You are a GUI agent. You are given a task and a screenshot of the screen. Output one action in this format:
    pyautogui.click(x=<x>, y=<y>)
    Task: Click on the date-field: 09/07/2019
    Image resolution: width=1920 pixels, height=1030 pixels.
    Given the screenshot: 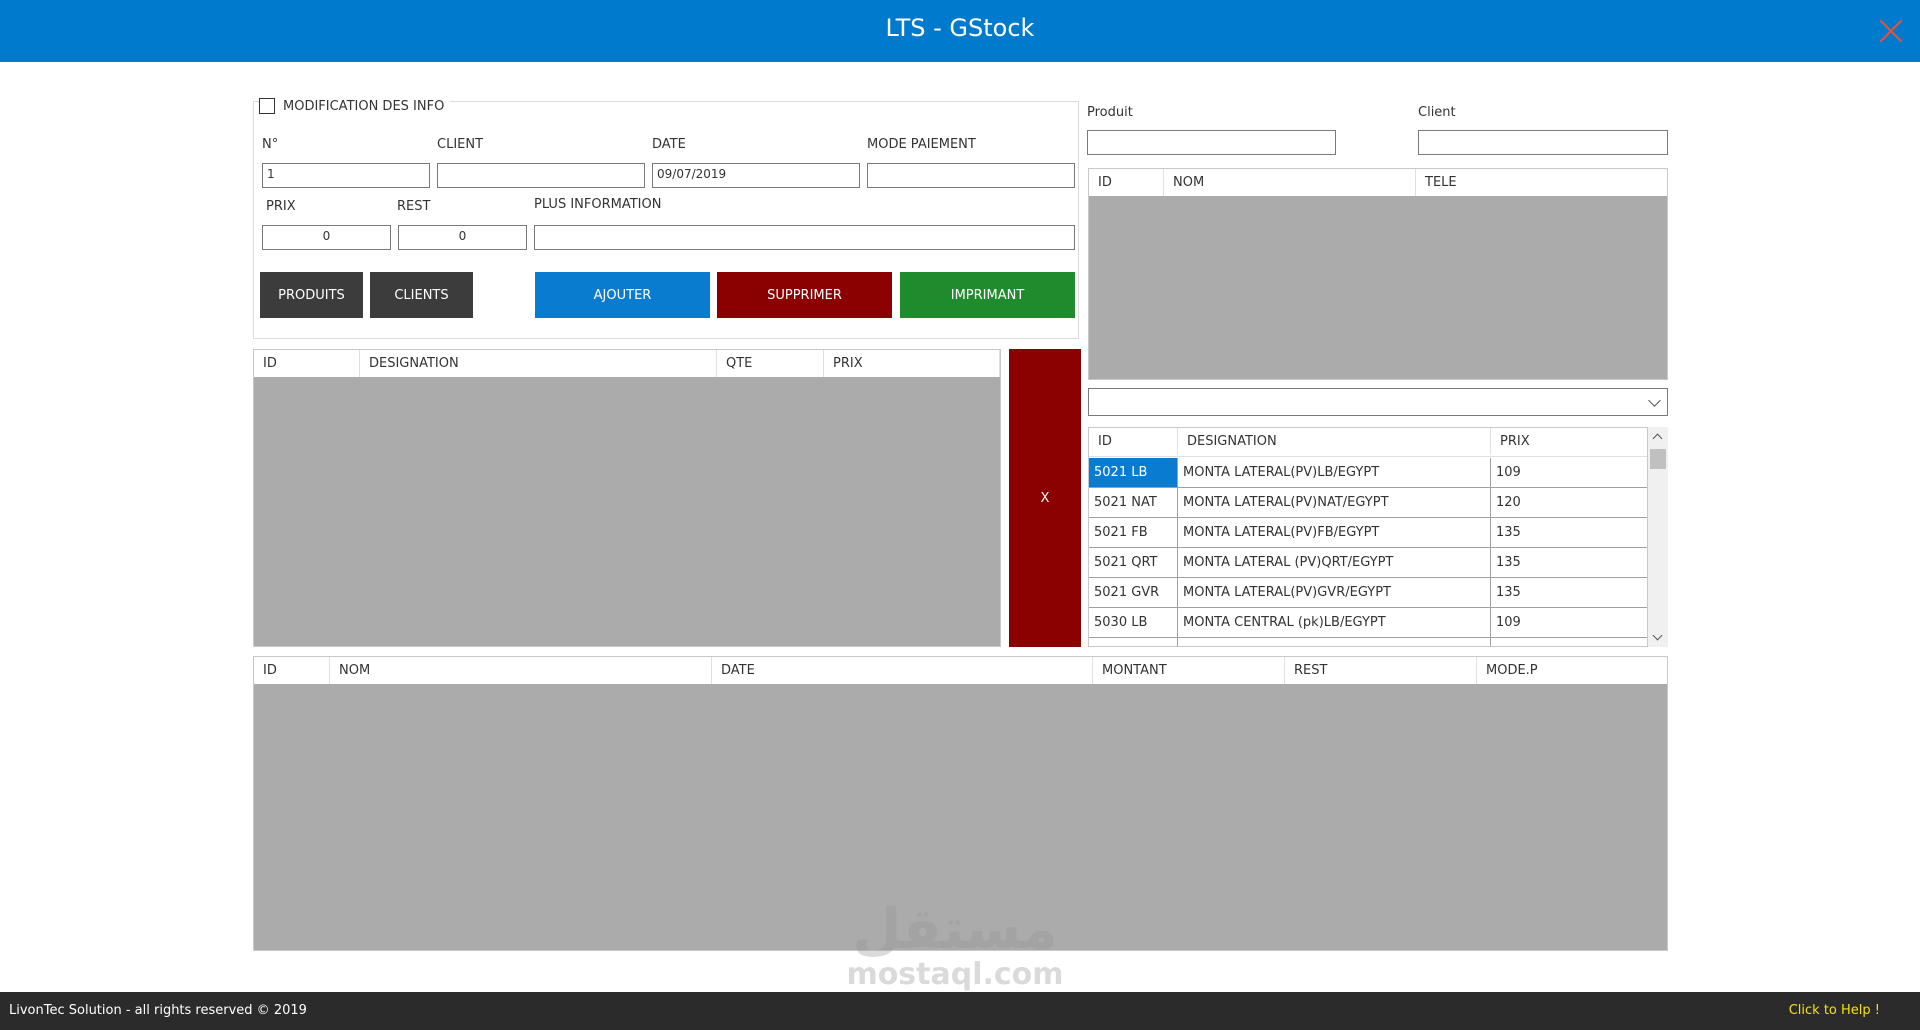 What is the action you would take?
    pyautogui.click(x=756, y=175)
    